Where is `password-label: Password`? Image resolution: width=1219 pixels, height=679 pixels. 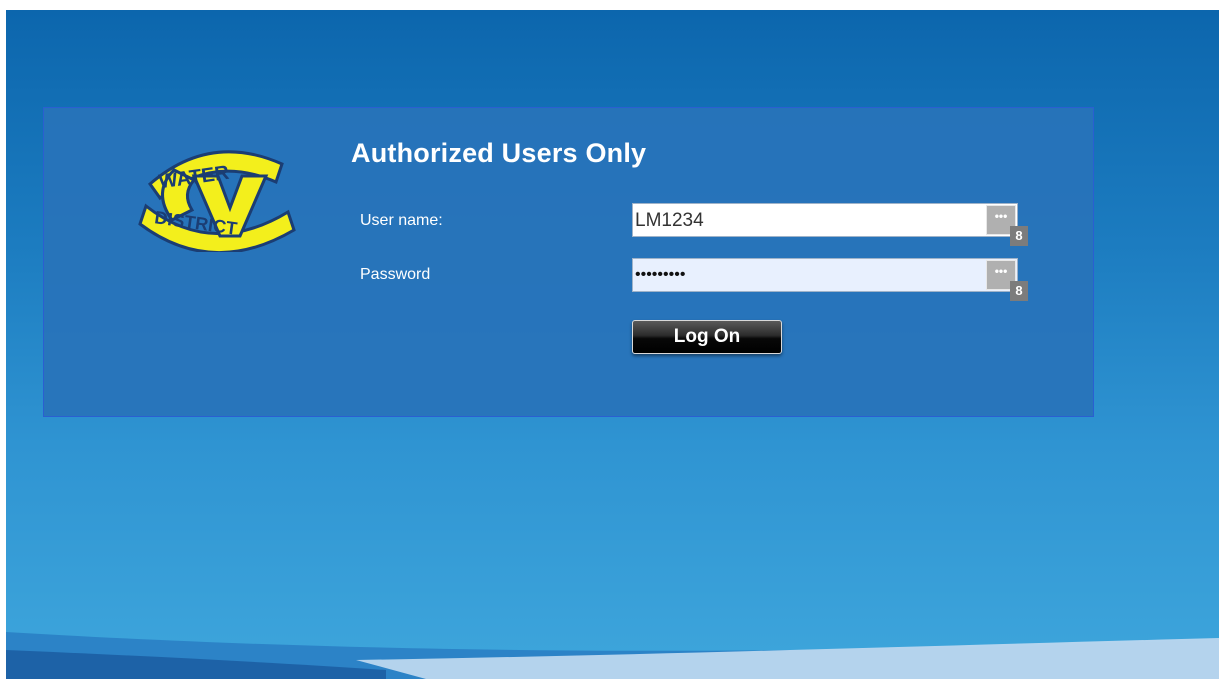
password-label: Password is located at coordinates (395, 274).